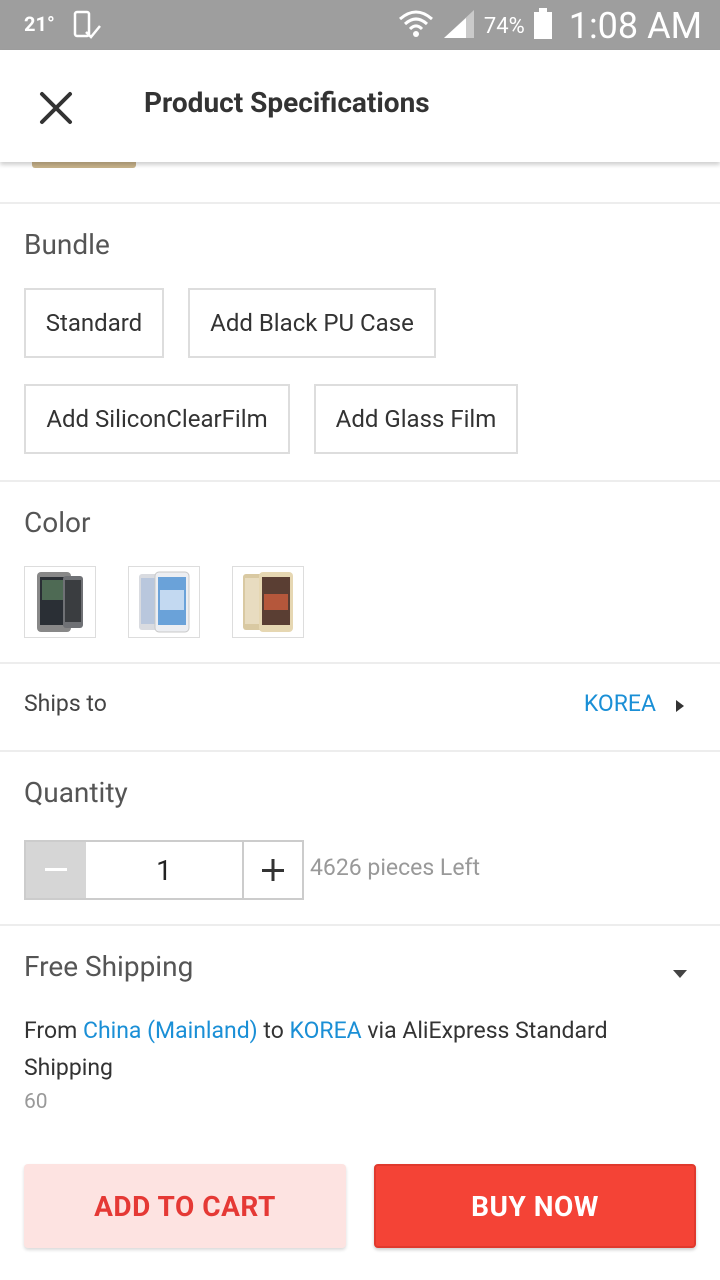 Image resolution: width=720 pixels, height=1280 pixels. What do you see at coordinates (360, 25) in the screenshot?
I see `status-bar: 21° 74% 1:08 AM` at bounding box center [360, 25].